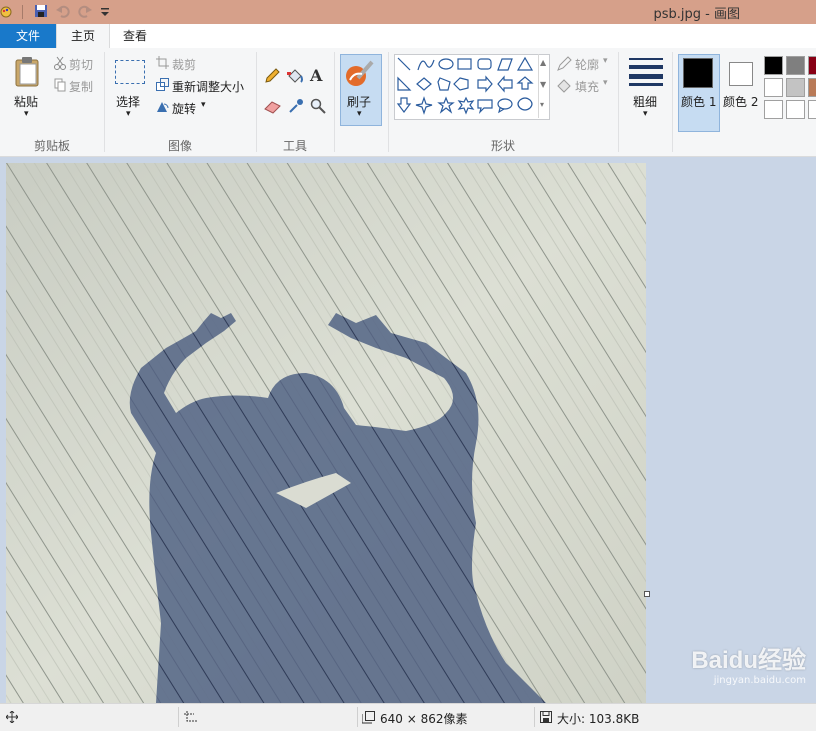 The width and height of the screenshot is (816, 731). Describe the element at coordinates (81, 86) in the screenshot. I see `copy-button: 复制` at that location.